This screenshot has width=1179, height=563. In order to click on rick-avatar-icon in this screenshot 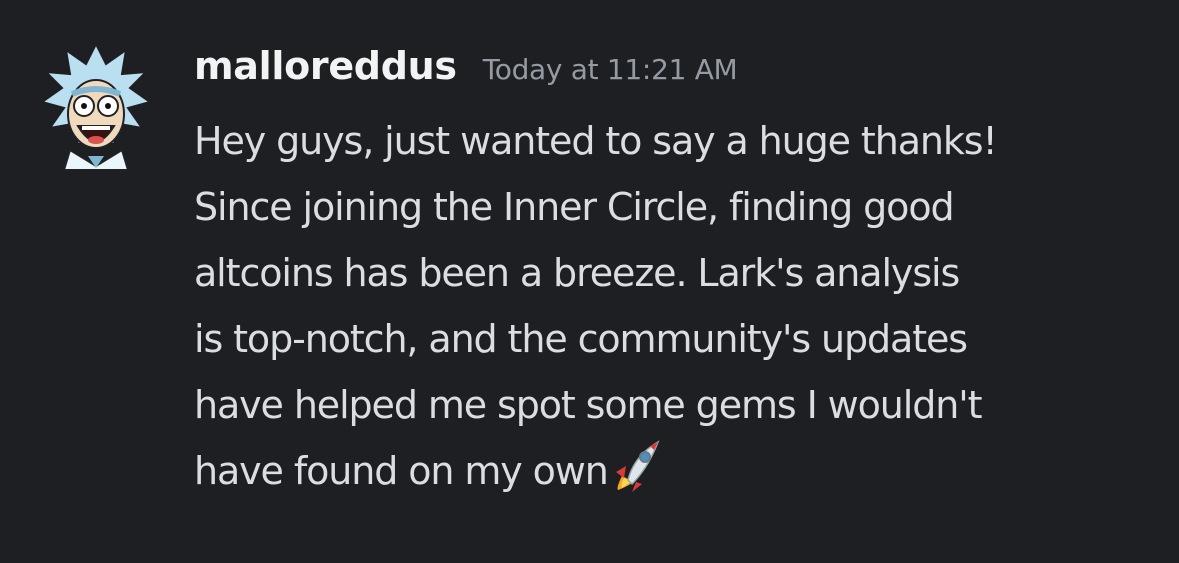, I will do `click(96, 106)`.